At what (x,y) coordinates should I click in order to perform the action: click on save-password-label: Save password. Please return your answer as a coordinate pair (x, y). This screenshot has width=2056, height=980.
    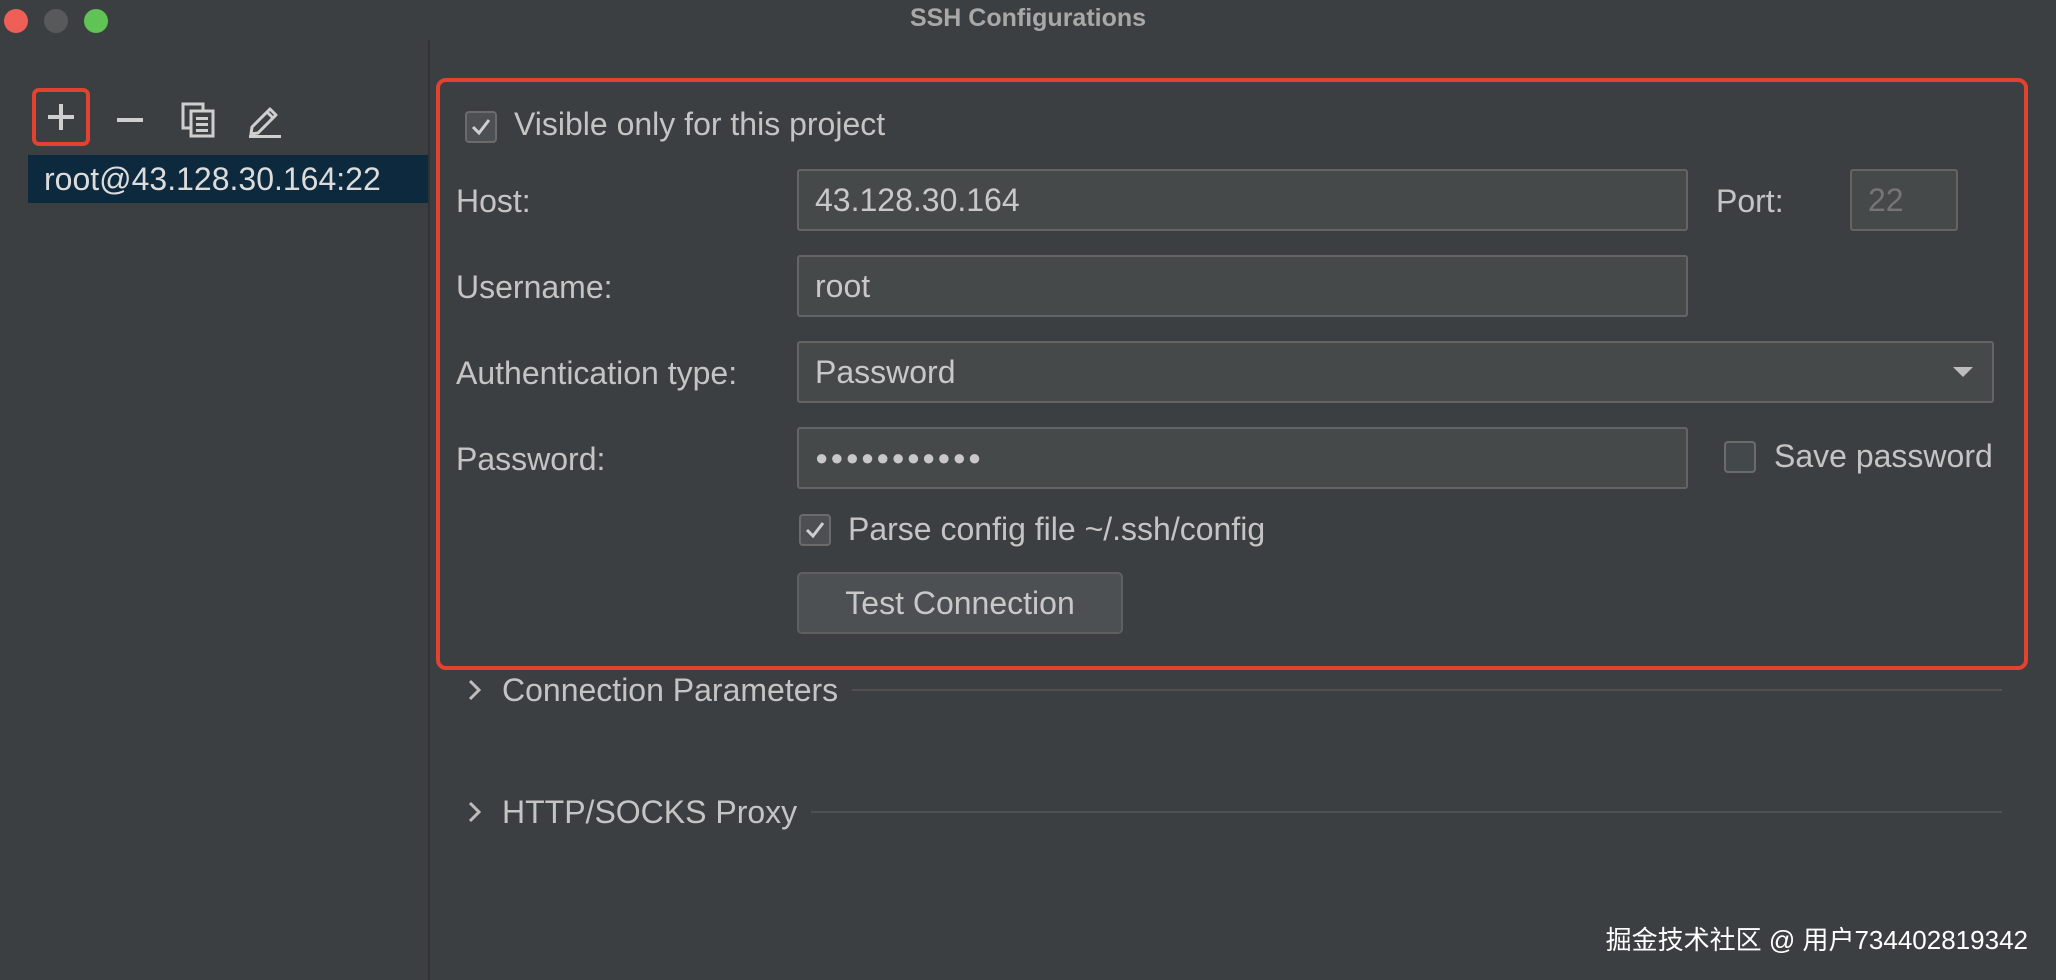
    Looking at the image, I should click on (1883, 456).